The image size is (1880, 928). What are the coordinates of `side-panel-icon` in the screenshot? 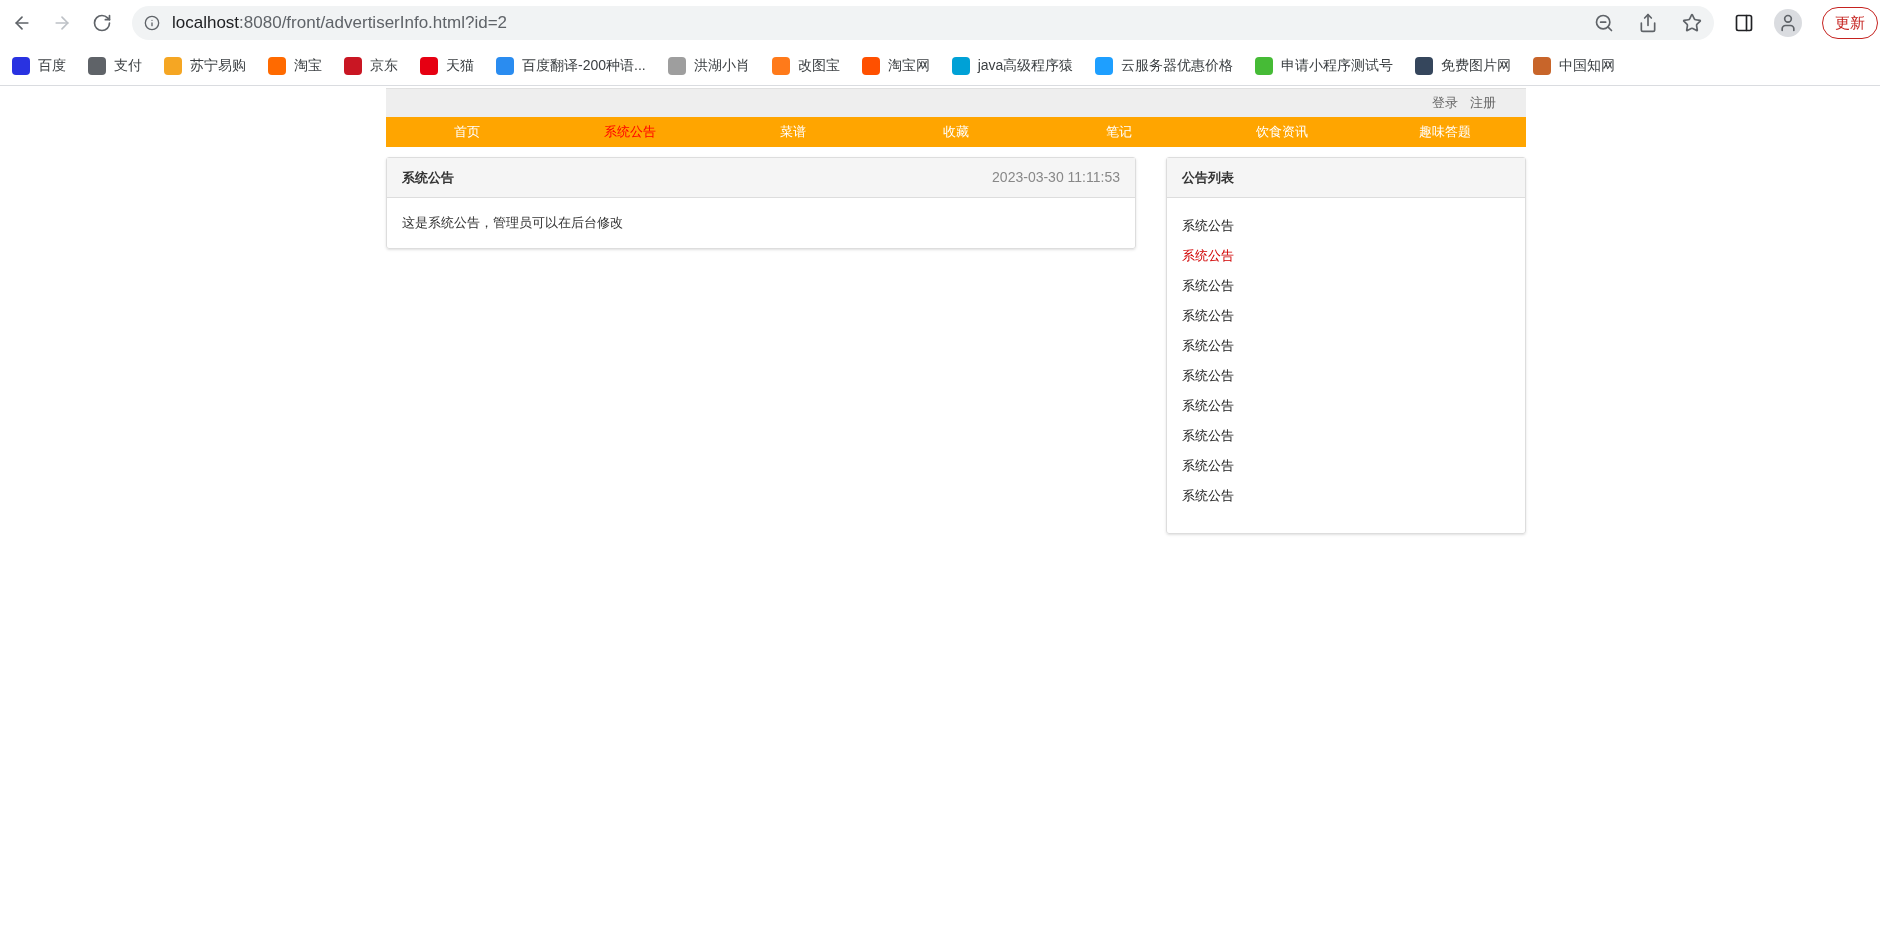 It's located at (1744, 23).